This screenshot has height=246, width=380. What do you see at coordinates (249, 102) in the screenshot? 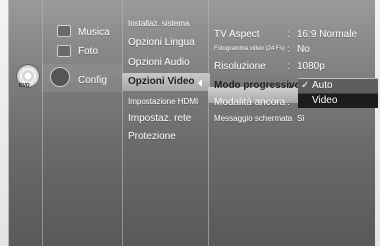
I see `setting-label: Modalità ancora` at bounding box center [249, 102].